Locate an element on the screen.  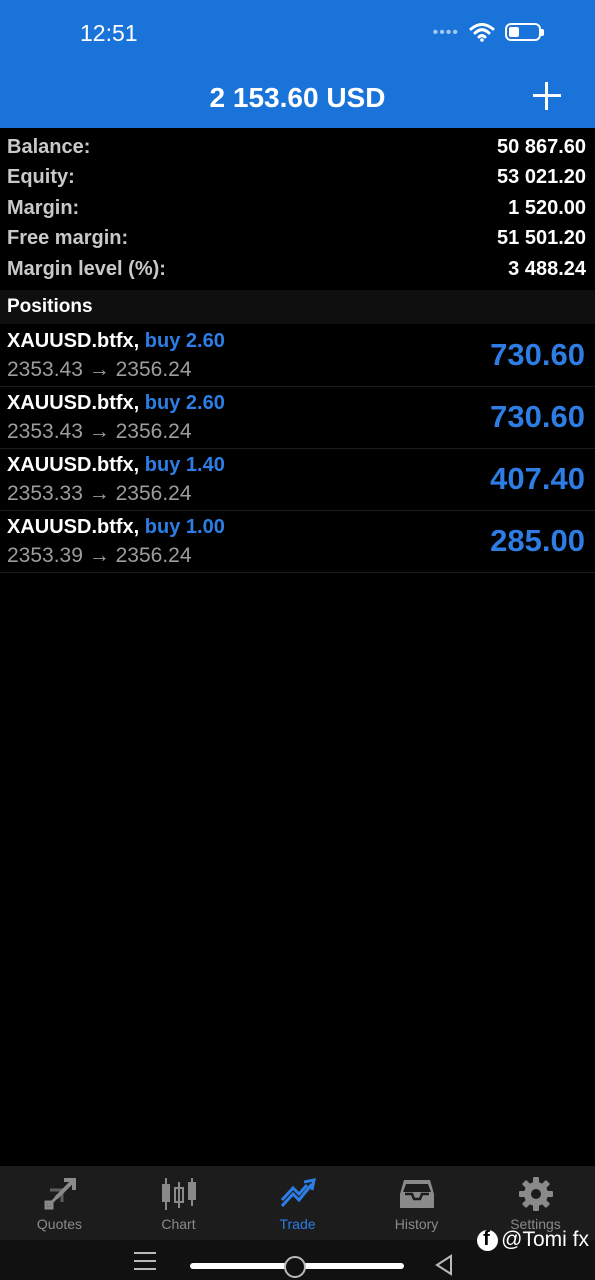
position-open-price: 2353.33 is located at coordinates (45, 493).